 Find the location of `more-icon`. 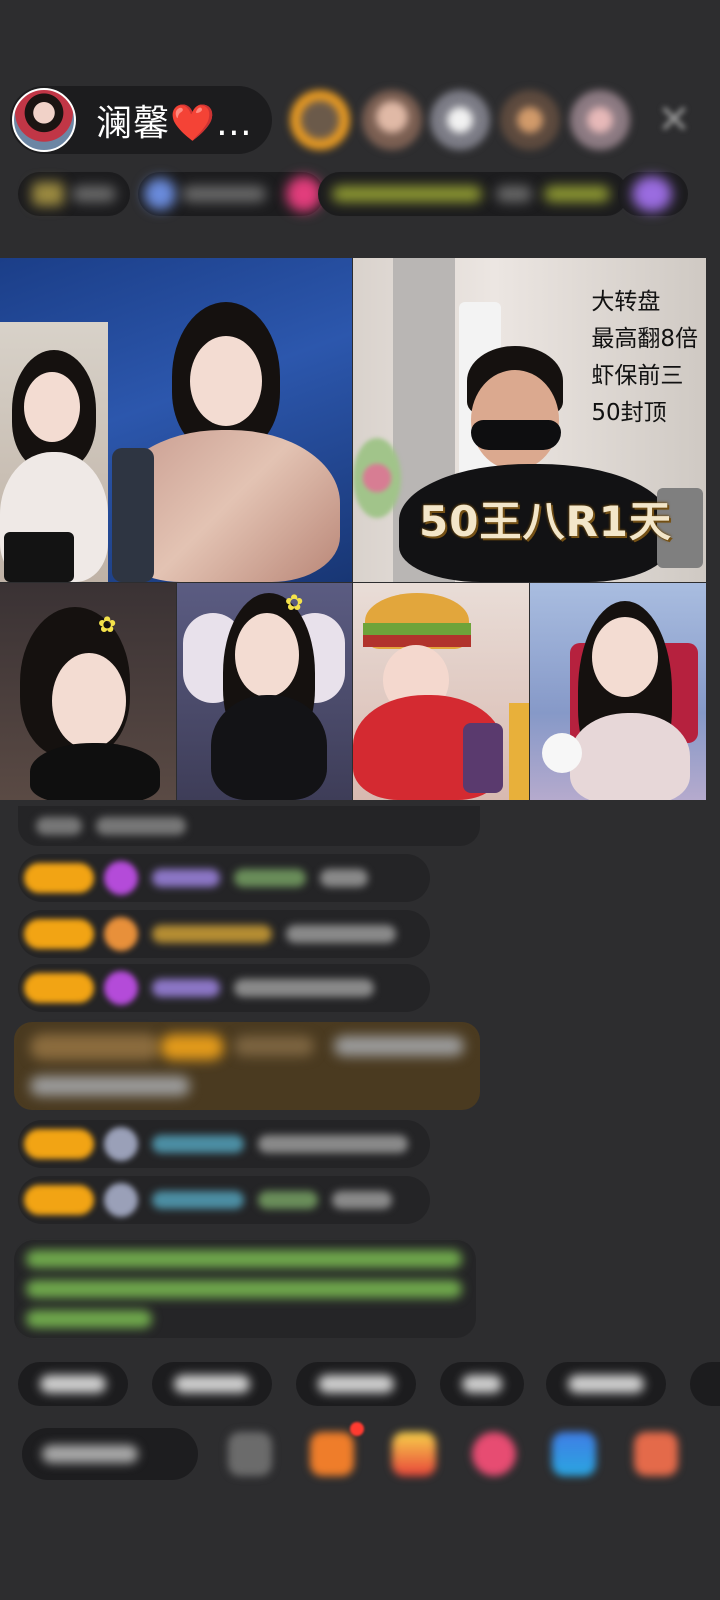

more-icon is located at coordinates (656, 1454).